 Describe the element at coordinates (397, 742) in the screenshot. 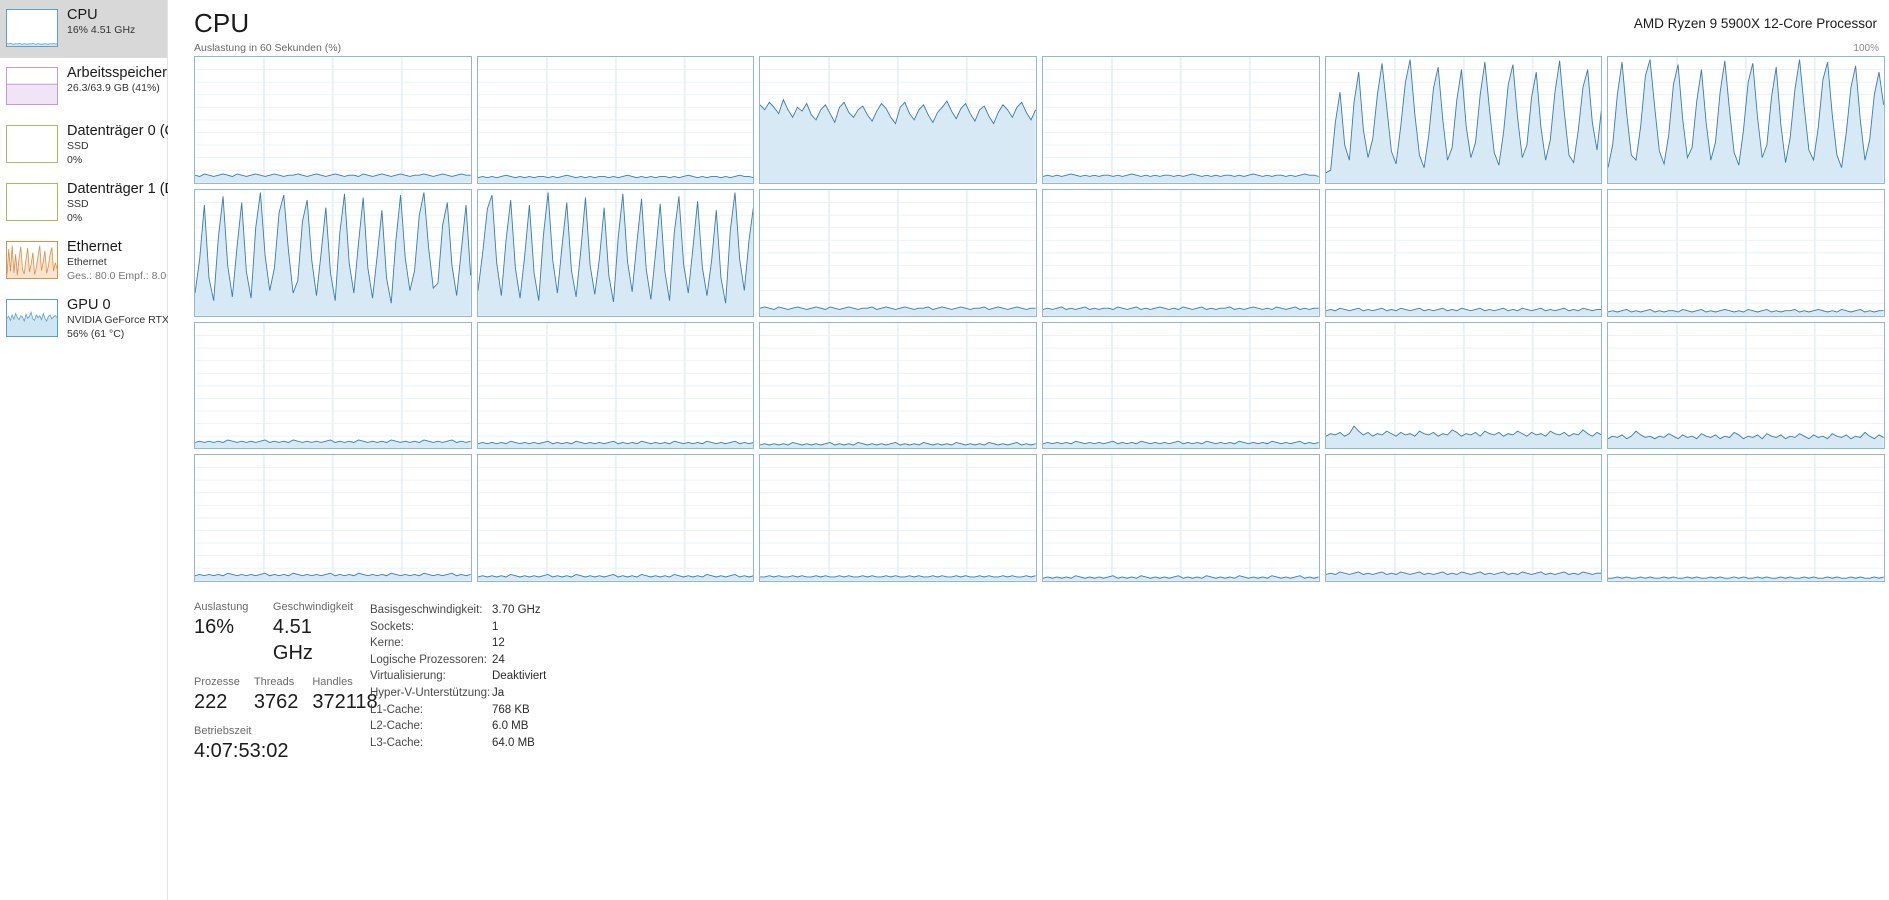

I see `spec-key: L3-Cache:` at that location.